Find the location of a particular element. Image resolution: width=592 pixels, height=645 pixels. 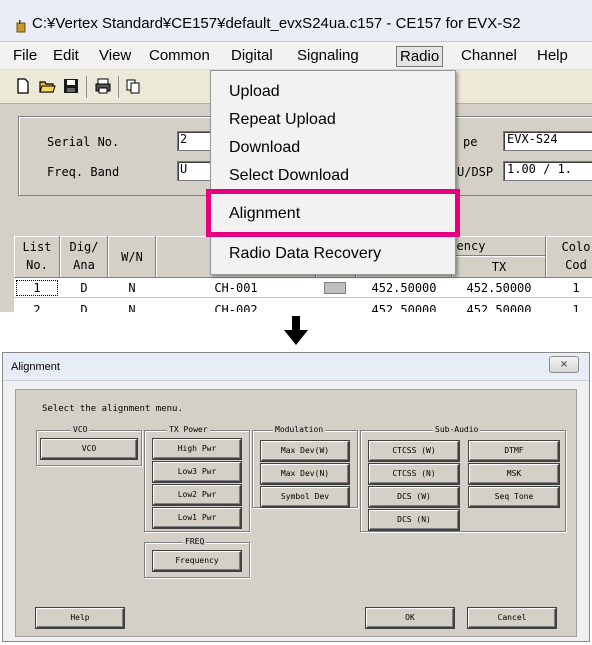

low2-pwr-button: Low2 Pwr is located at coordinates (197, 495).